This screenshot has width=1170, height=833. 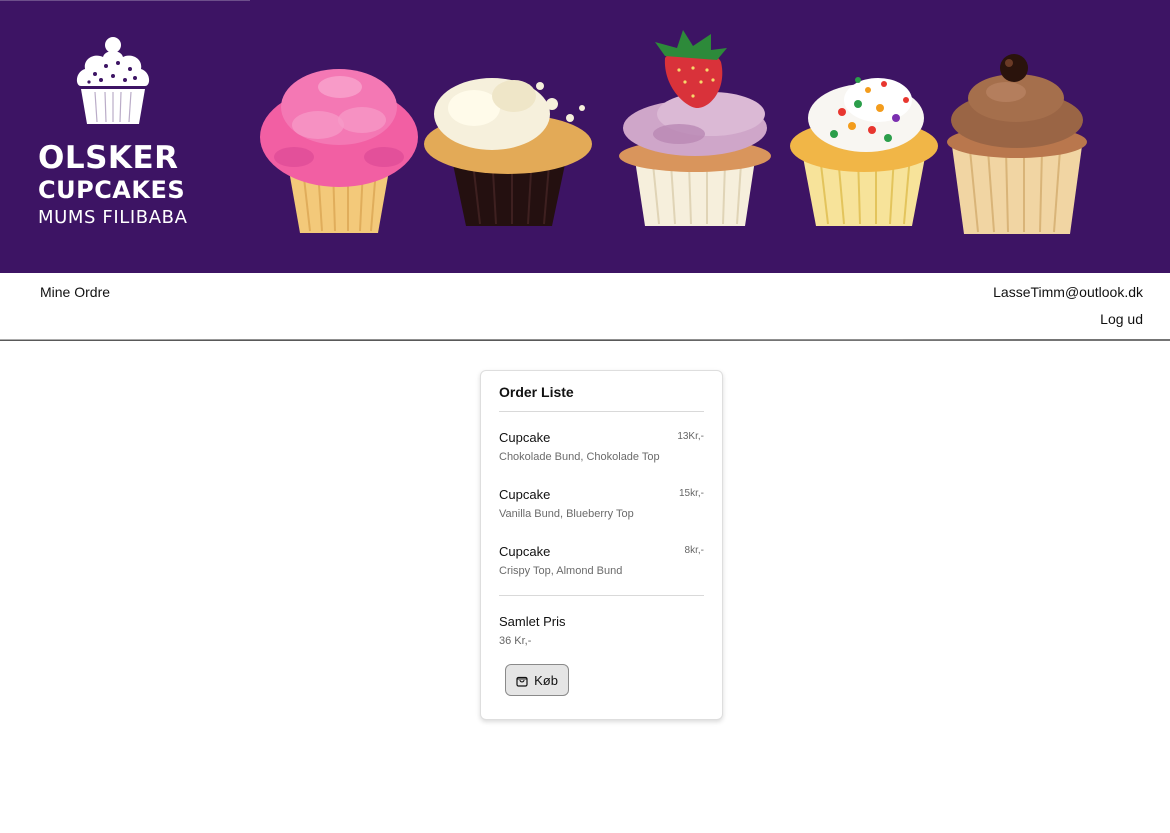 I want to click on buy-button: Køb, so click(x=537, y=680).